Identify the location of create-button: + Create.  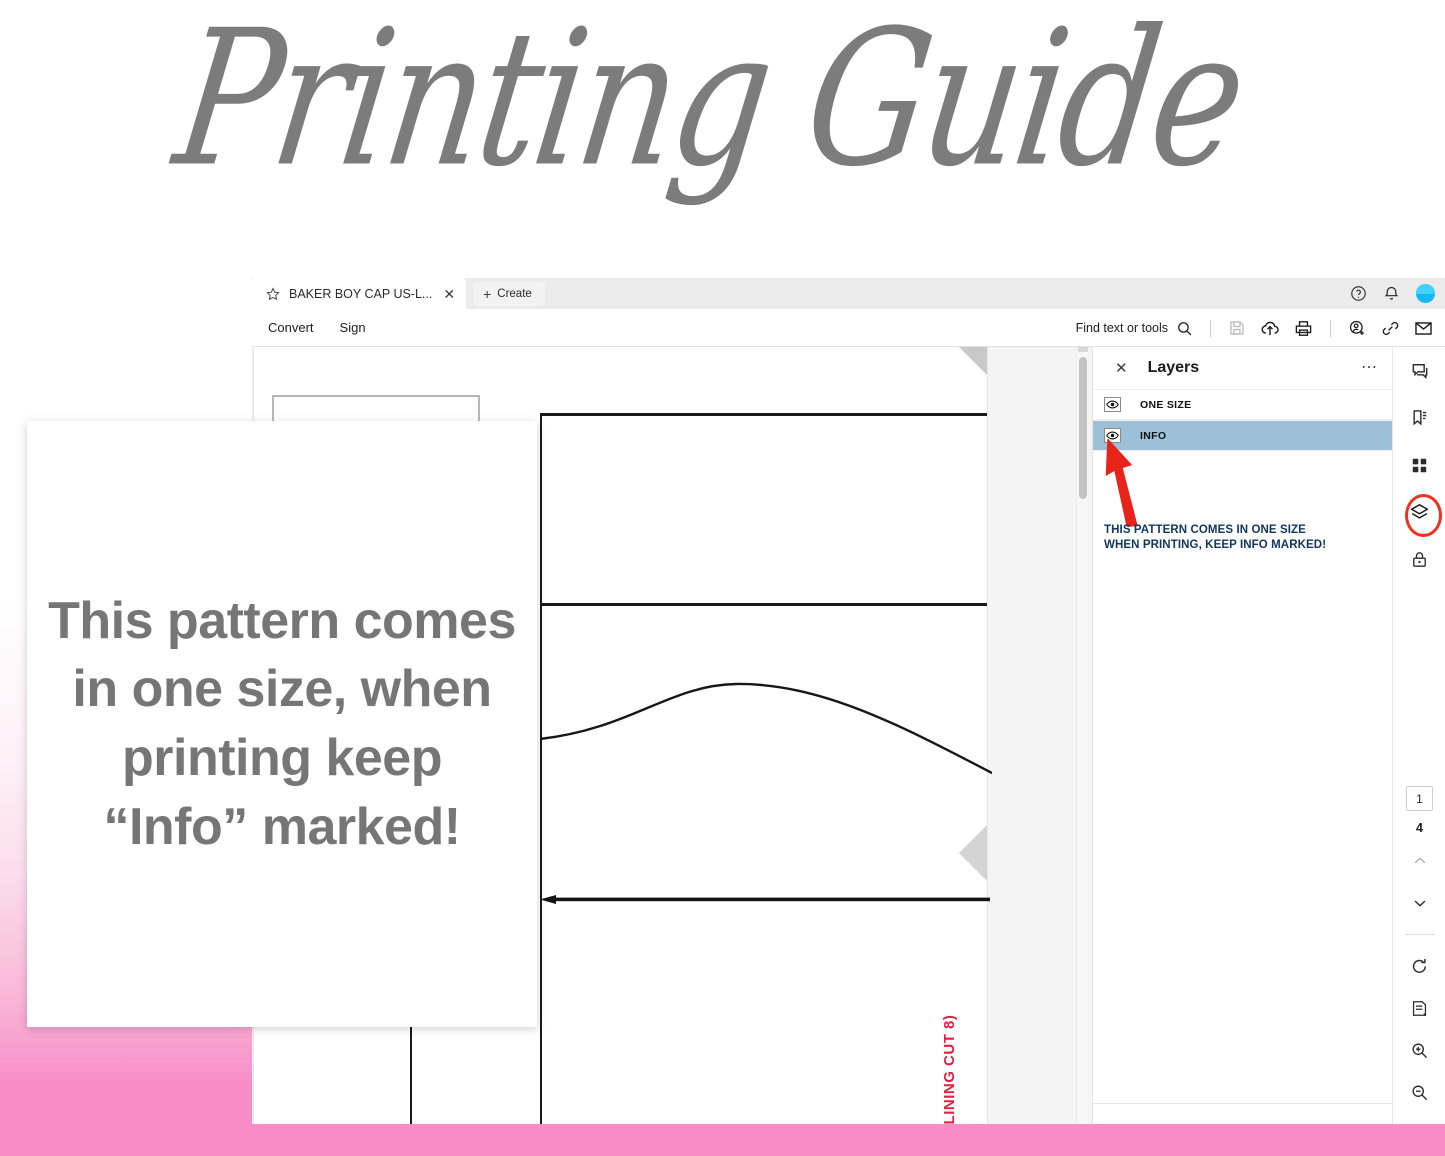
(509, 294).